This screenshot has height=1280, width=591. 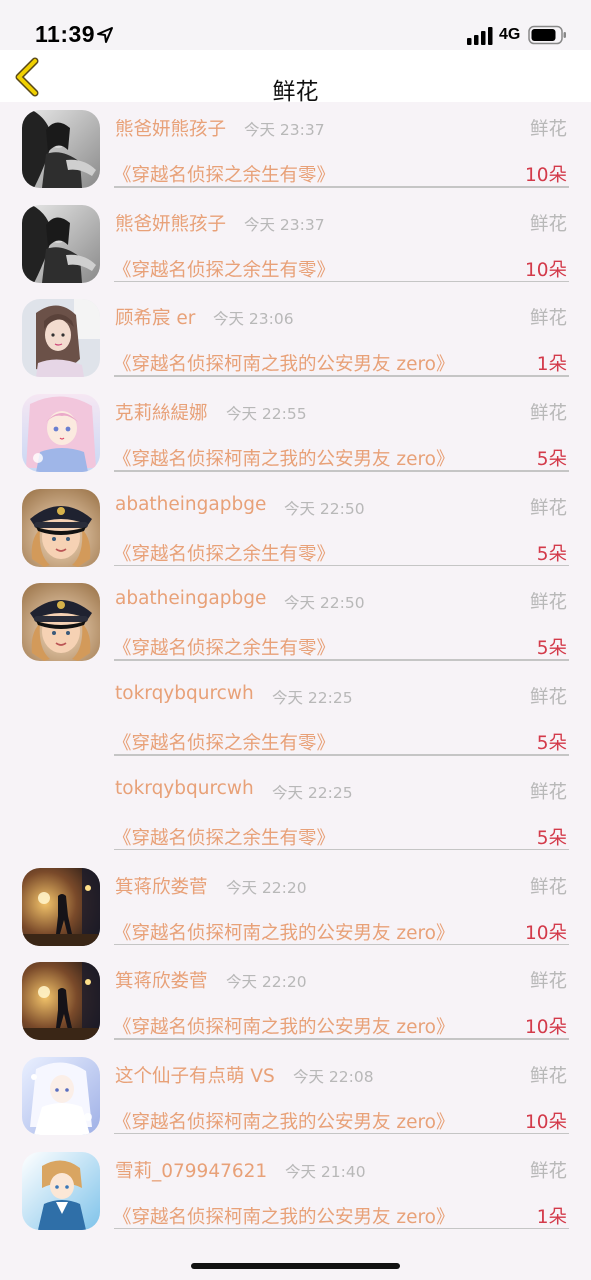 I want to click on user-name: 这个仙子有点萌 VS, so click(x=195, y=1075).